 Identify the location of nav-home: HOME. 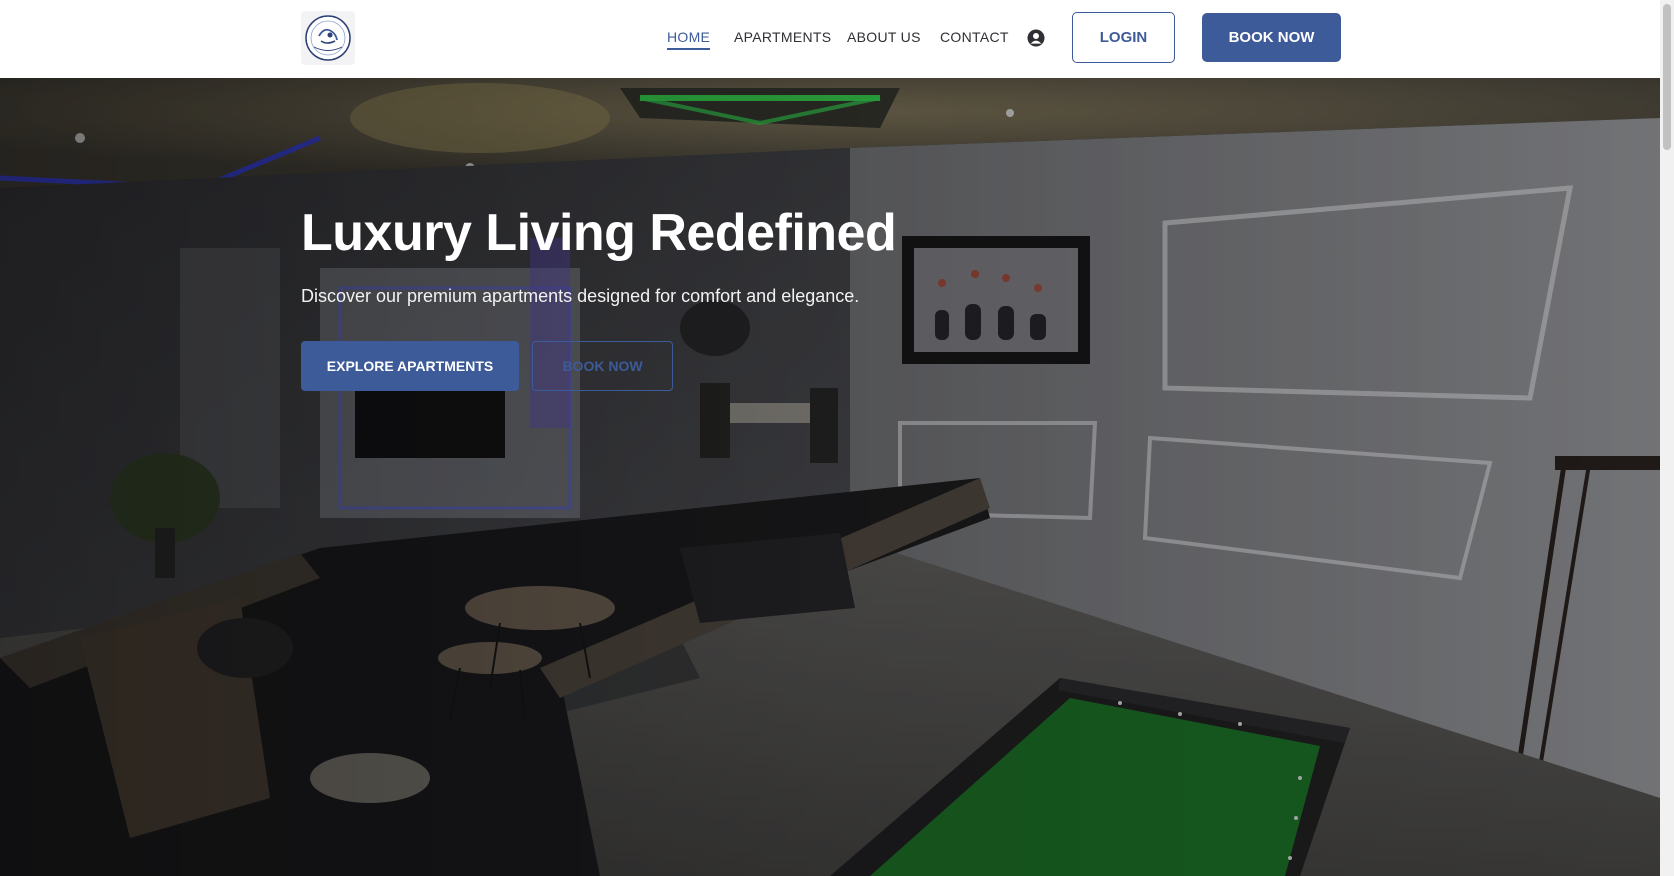
(689, 39).